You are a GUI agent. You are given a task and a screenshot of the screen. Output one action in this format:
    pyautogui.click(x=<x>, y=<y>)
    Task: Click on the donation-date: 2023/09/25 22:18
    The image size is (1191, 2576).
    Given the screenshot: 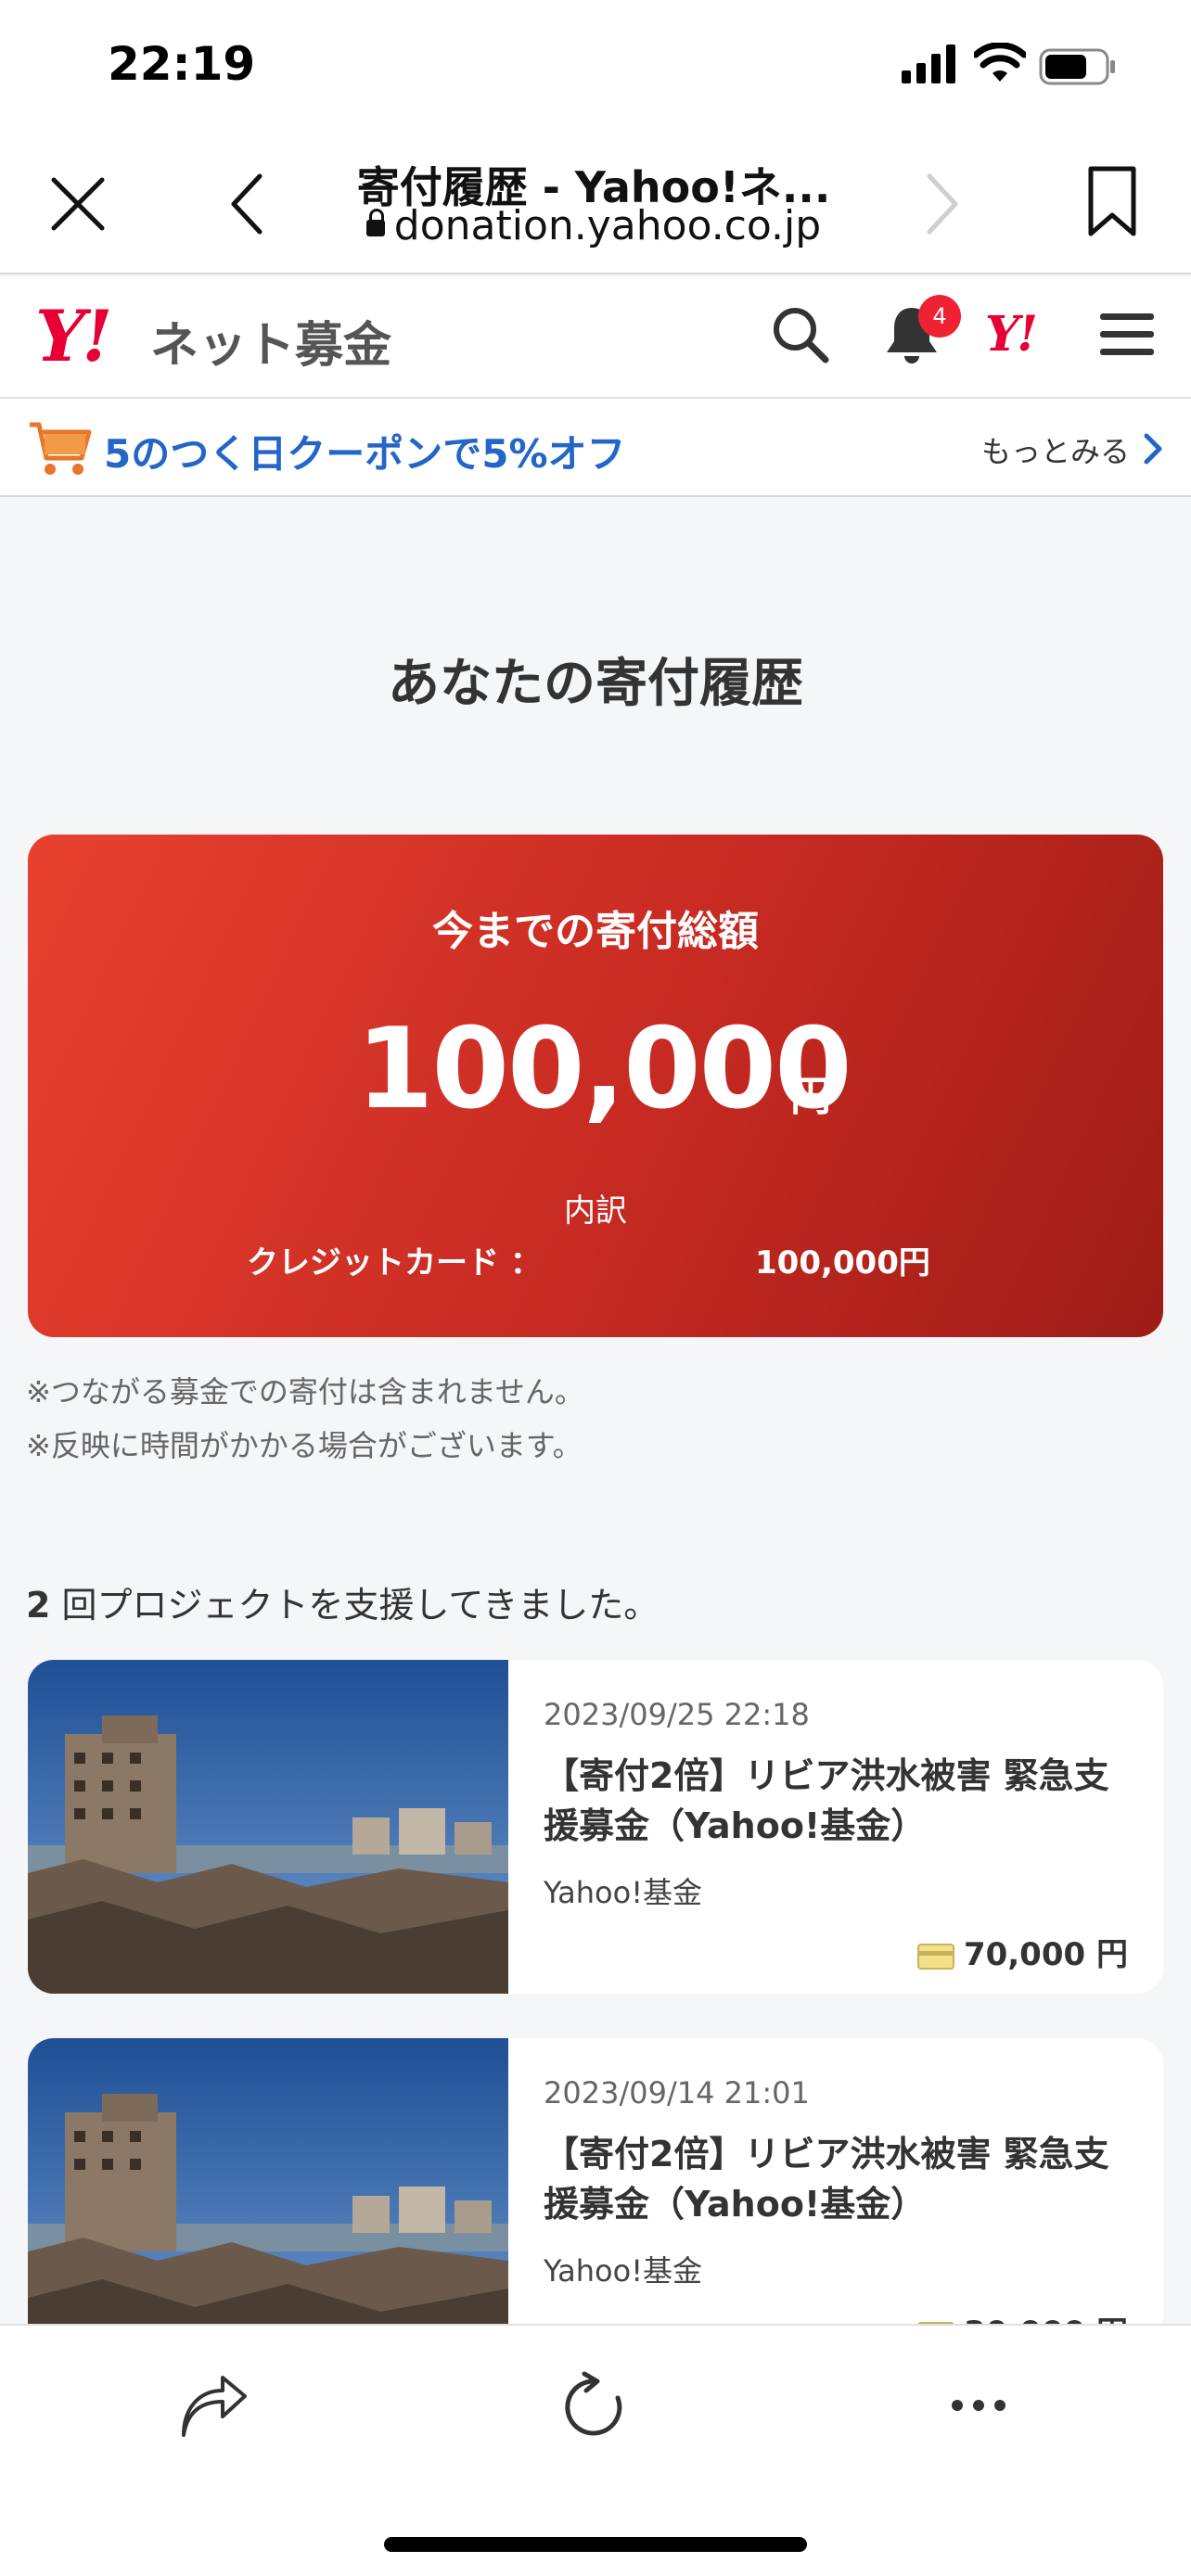 What is the action you would take?
    pyautogui.click(x=677, y=1714)
    